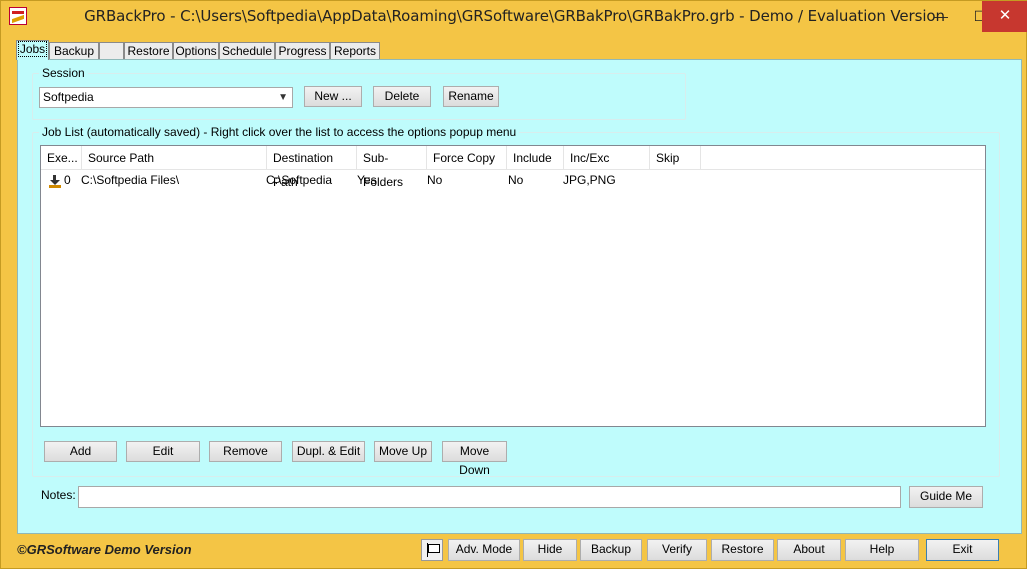 The width and height of the screenshot is (1027, 569). Describe the element at coordinates (74, 51) in the screenshot. I see `tab-backup: Backup` at that location.